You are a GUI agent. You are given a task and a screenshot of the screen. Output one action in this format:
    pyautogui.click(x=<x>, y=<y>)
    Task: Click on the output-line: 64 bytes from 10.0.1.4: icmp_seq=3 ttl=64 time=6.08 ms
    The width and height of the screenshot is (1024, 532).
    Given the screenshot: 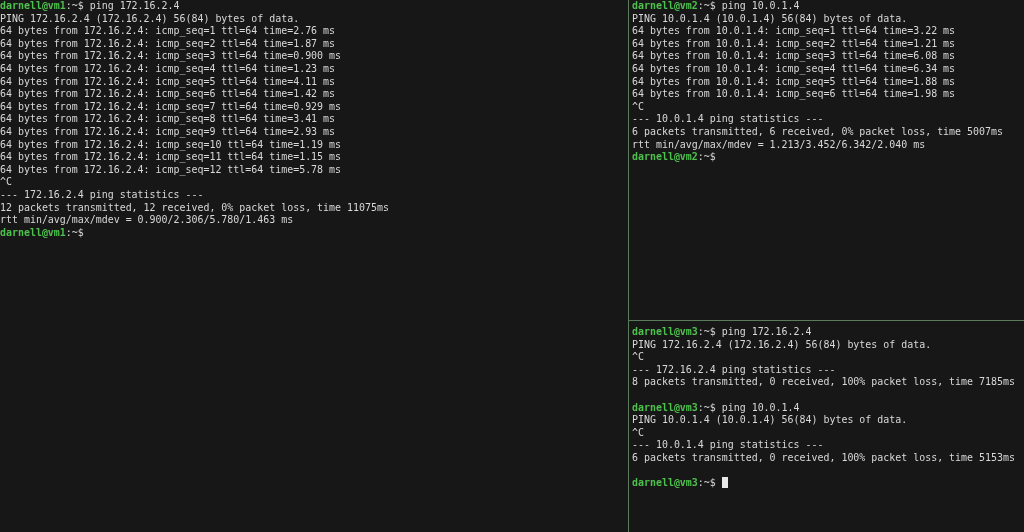 What is the action you would take?
    pyautogui.click(x=794, y=56)
    